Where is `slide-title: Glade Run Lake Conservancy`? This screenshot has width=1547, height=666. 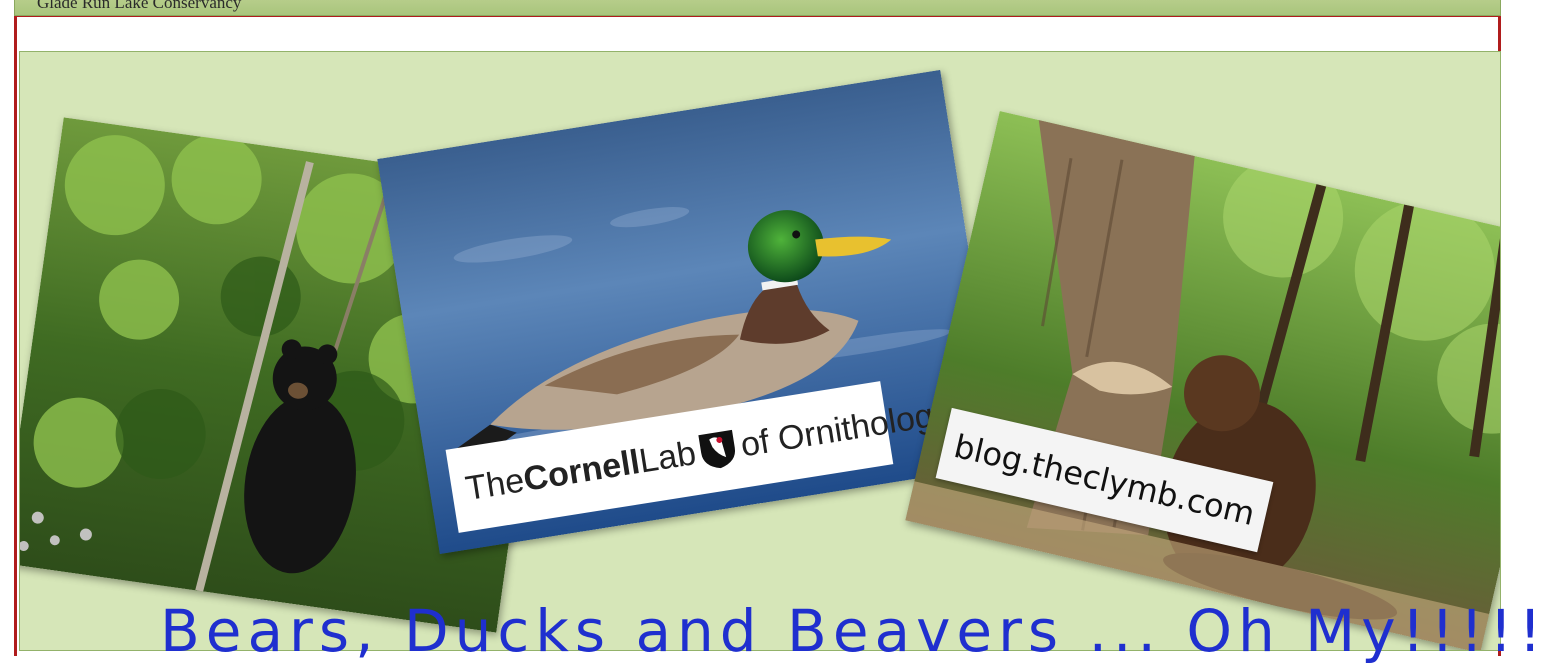 slide-title: Glade Run Lake Conservancy is located at coordinates (139, 6).